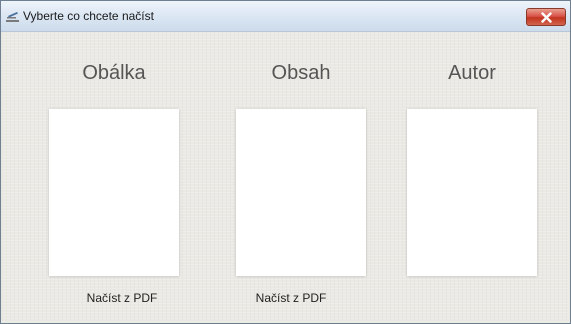  I want to click on heading-obsah: Obsah, so click(301, 73).